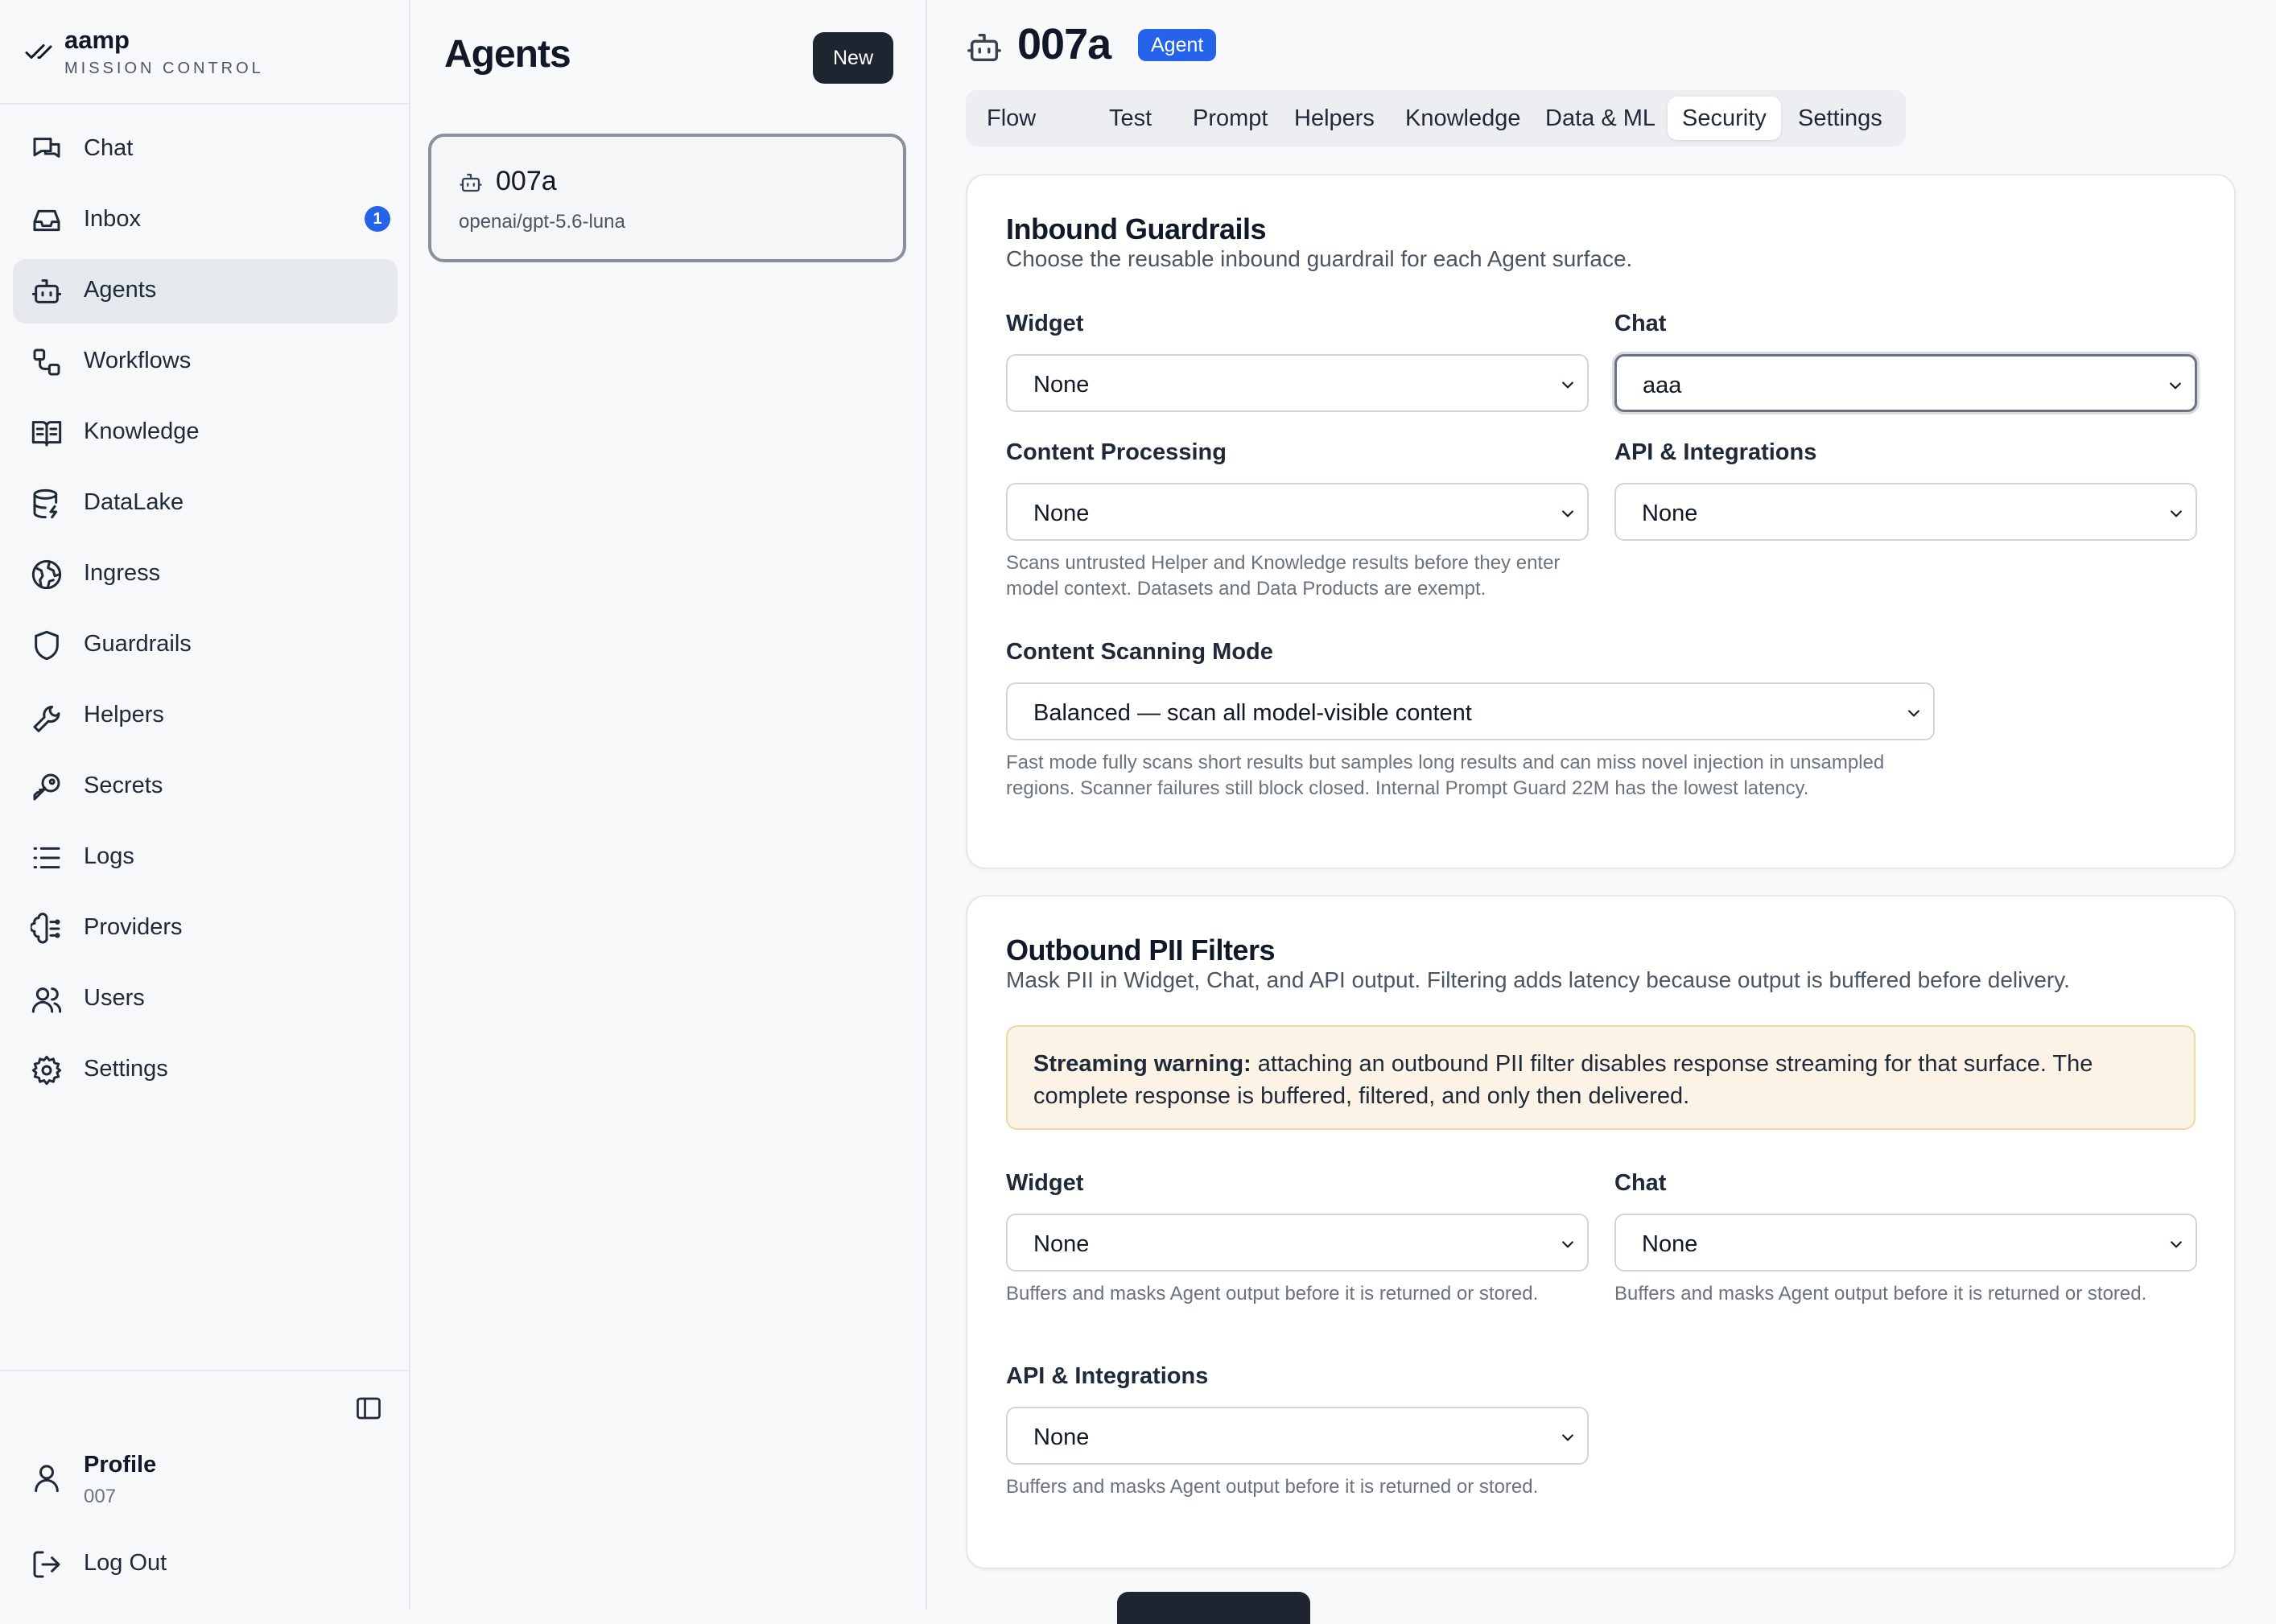 Image resolution: width=2276 pixels, height=1624 pixels. I want to click on users-icon, so click(46, 1000).